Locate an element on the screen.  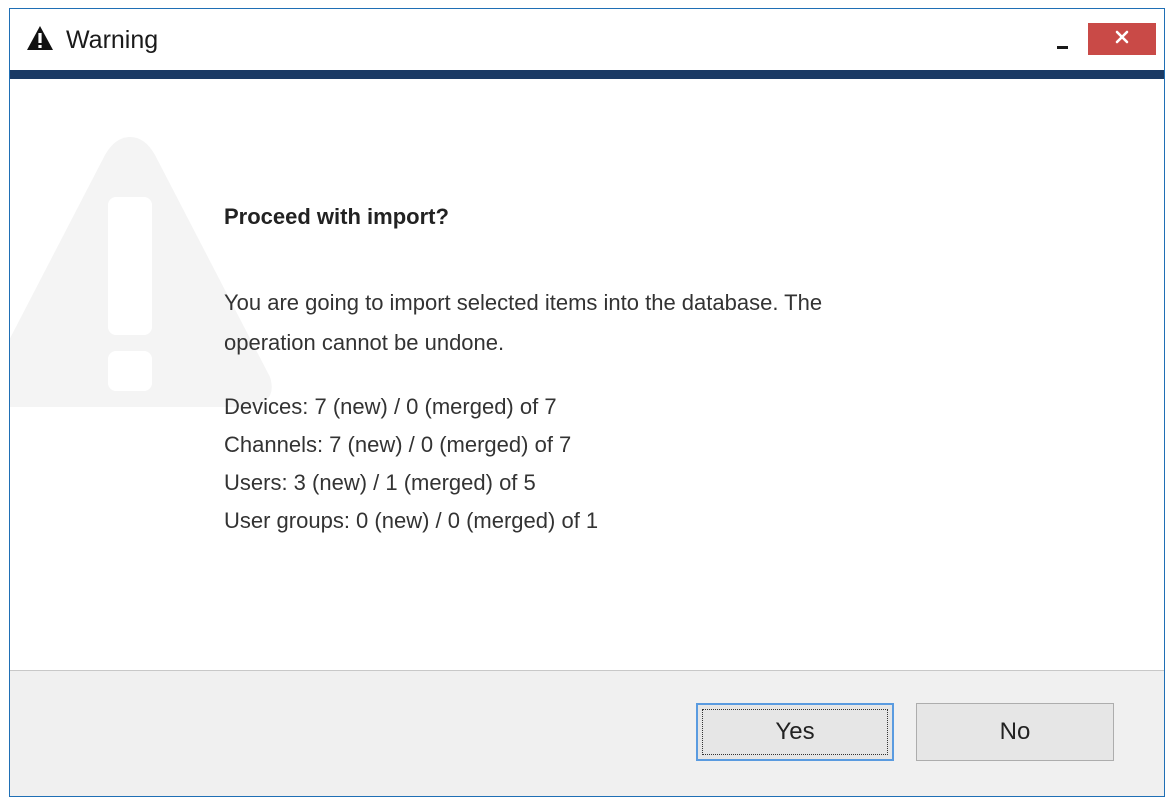
window-title: Warning is located at coordinates (112, 40).